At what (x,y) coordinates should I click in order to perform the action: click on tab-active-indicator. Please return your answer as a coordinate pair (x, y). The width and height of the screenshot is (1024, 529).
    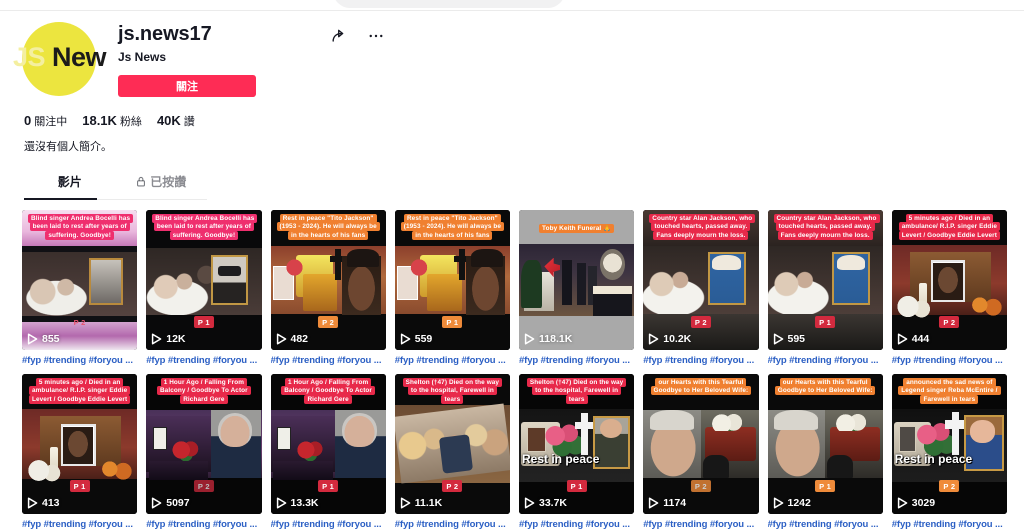
    Looking at the image, I should click on (60, 199).